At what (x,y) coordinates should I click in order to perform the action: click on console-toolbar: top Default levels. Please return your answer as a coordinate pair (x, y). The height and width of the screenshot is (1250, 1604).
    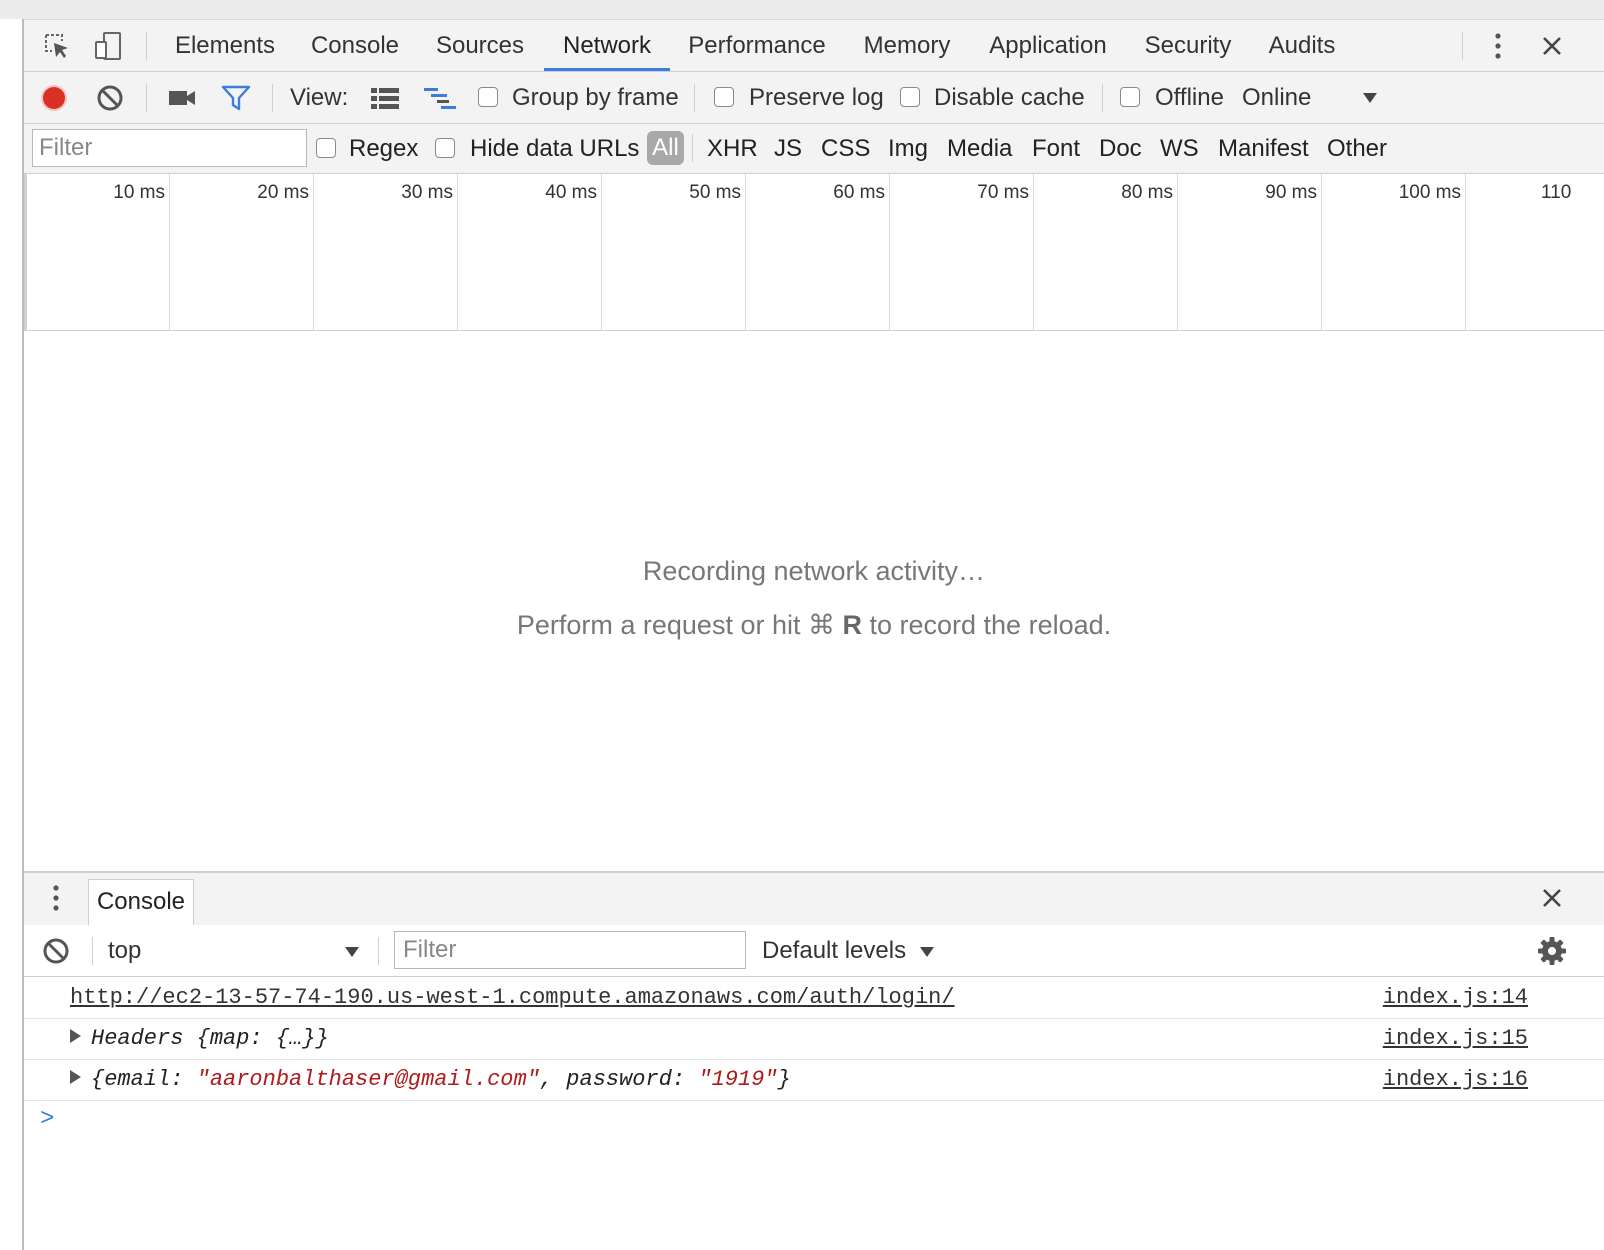
    Looking at the image, I should click on (814, 951).